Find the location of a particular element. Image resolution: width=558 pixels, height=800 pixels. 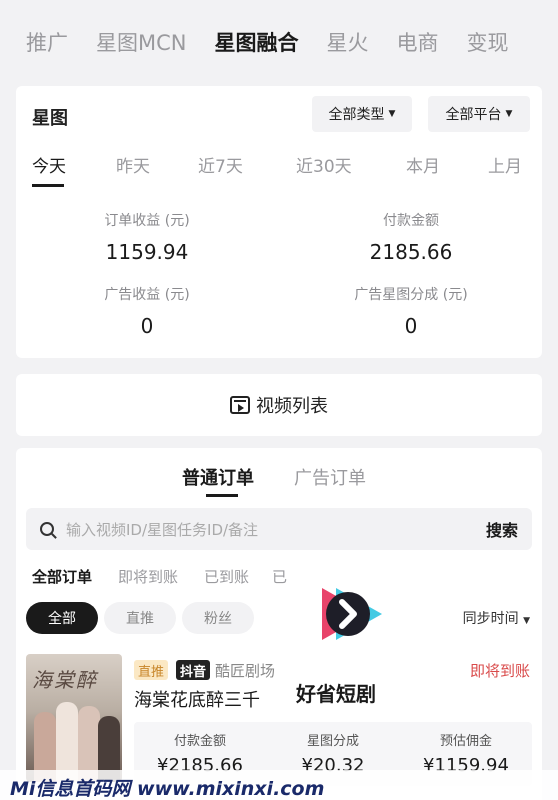

metric-payment-amount: 付款金额 2185.66 is located at coordinates (411, 237).